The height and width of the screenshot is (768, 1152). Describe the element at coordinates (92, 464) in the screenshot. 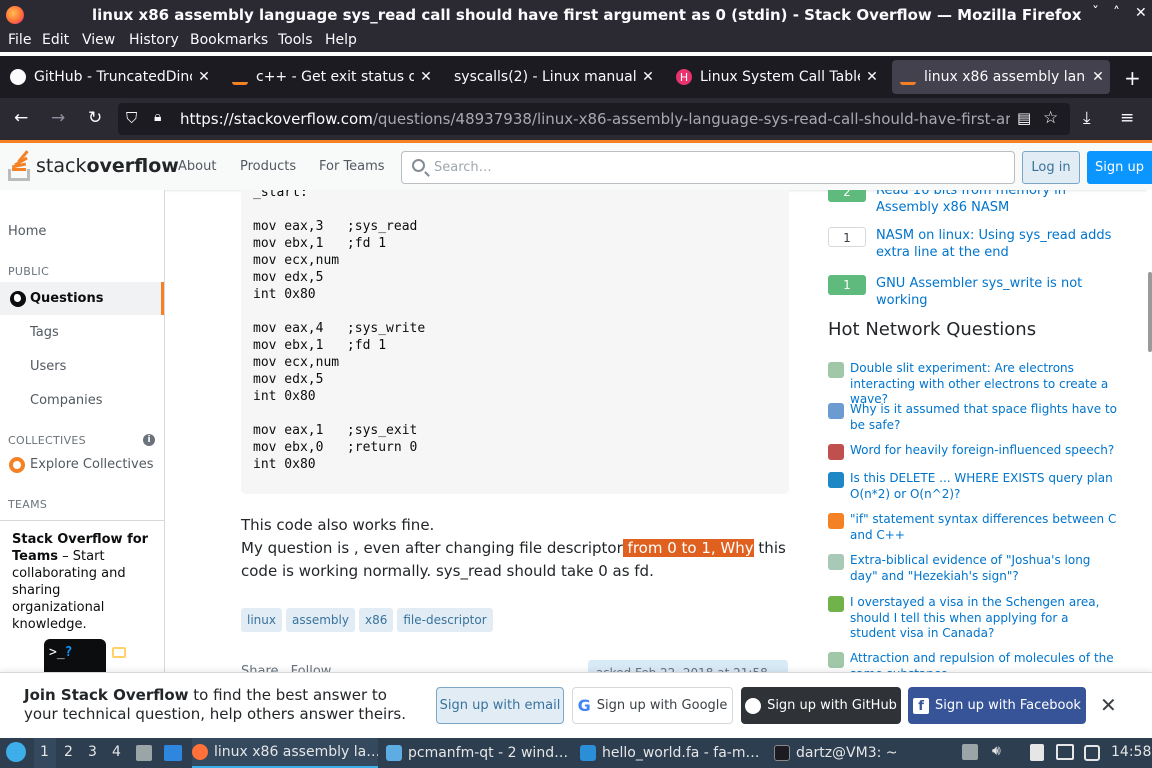

I see `sidebar-item-explore-collectives: Explore Collectives` at that location.